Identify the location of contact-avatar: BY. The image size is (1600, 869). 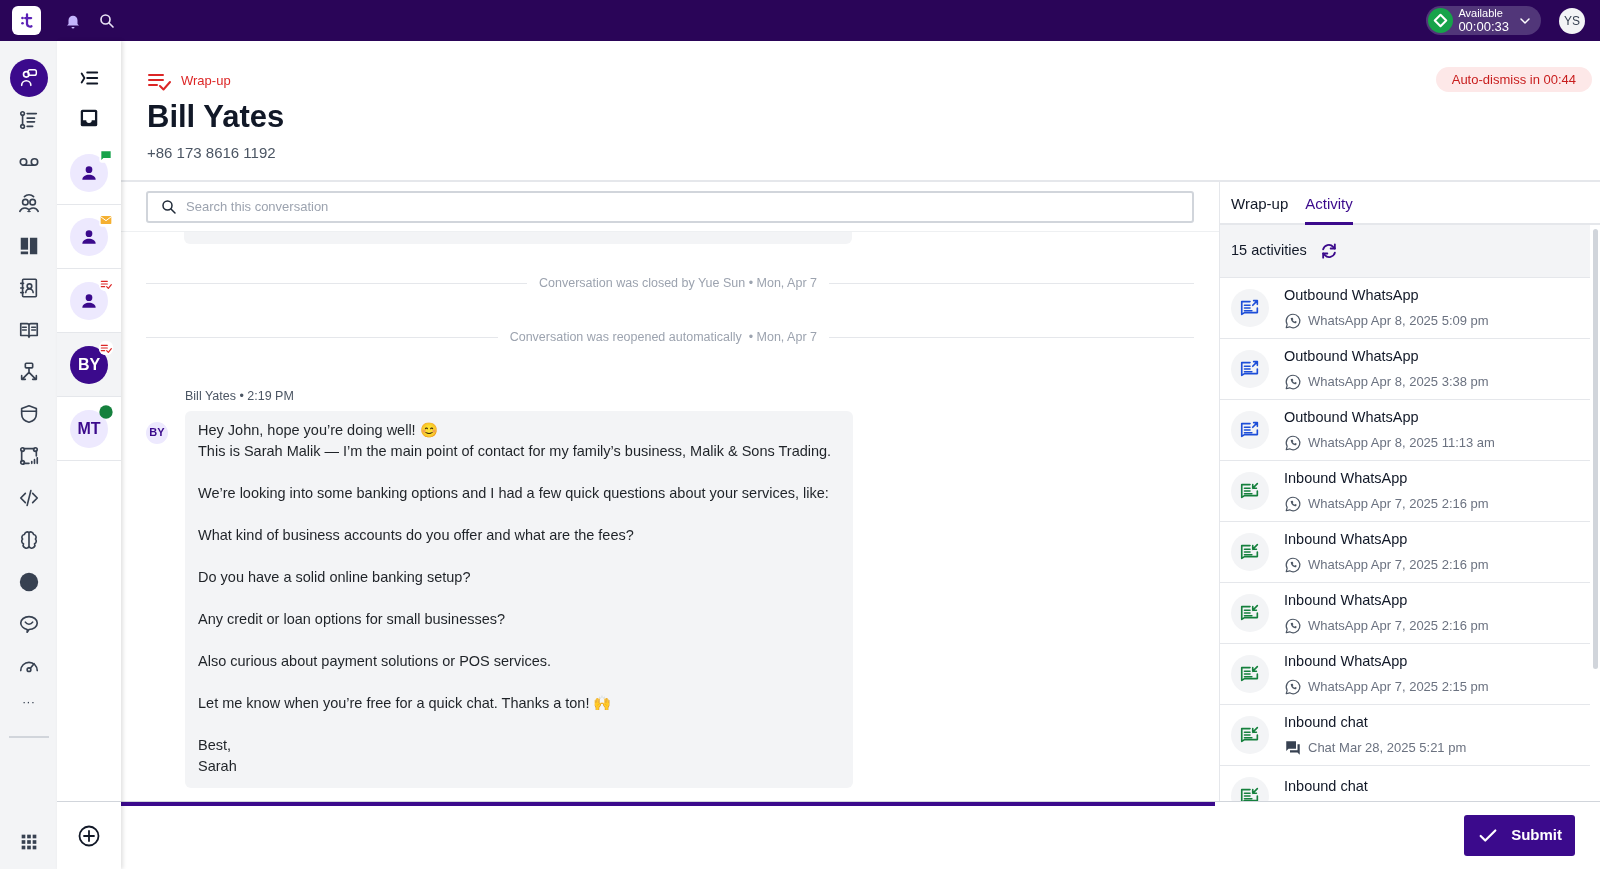
(89, 364).